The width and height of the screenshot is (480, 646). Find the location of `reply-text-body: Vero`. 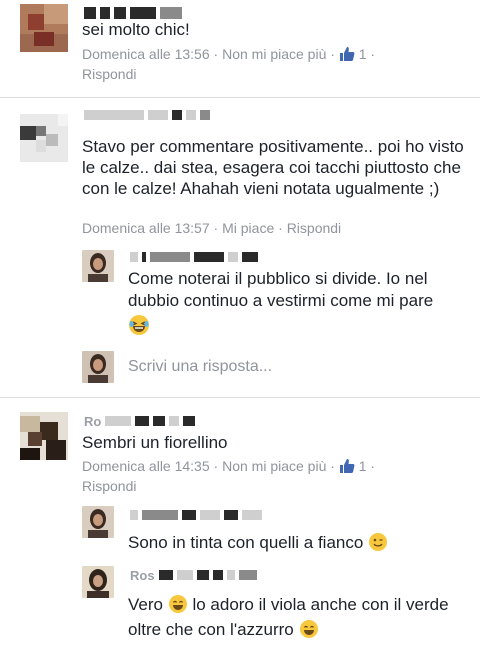

reply-text-body: Vero is located at coordinates (145, 604).